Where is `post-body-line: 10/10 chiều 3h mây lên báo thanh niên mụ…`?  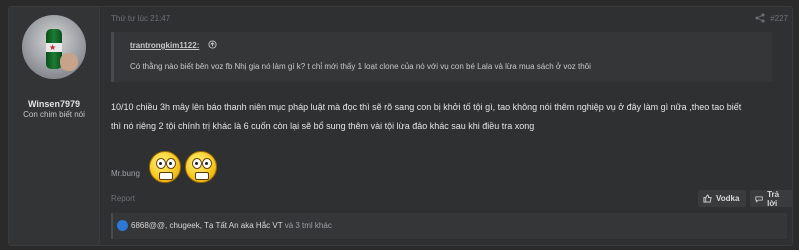 post-body-line: 10/10 chiều 3h mây lên báo thanh niên mụ… is located at coordinates (426, 107).